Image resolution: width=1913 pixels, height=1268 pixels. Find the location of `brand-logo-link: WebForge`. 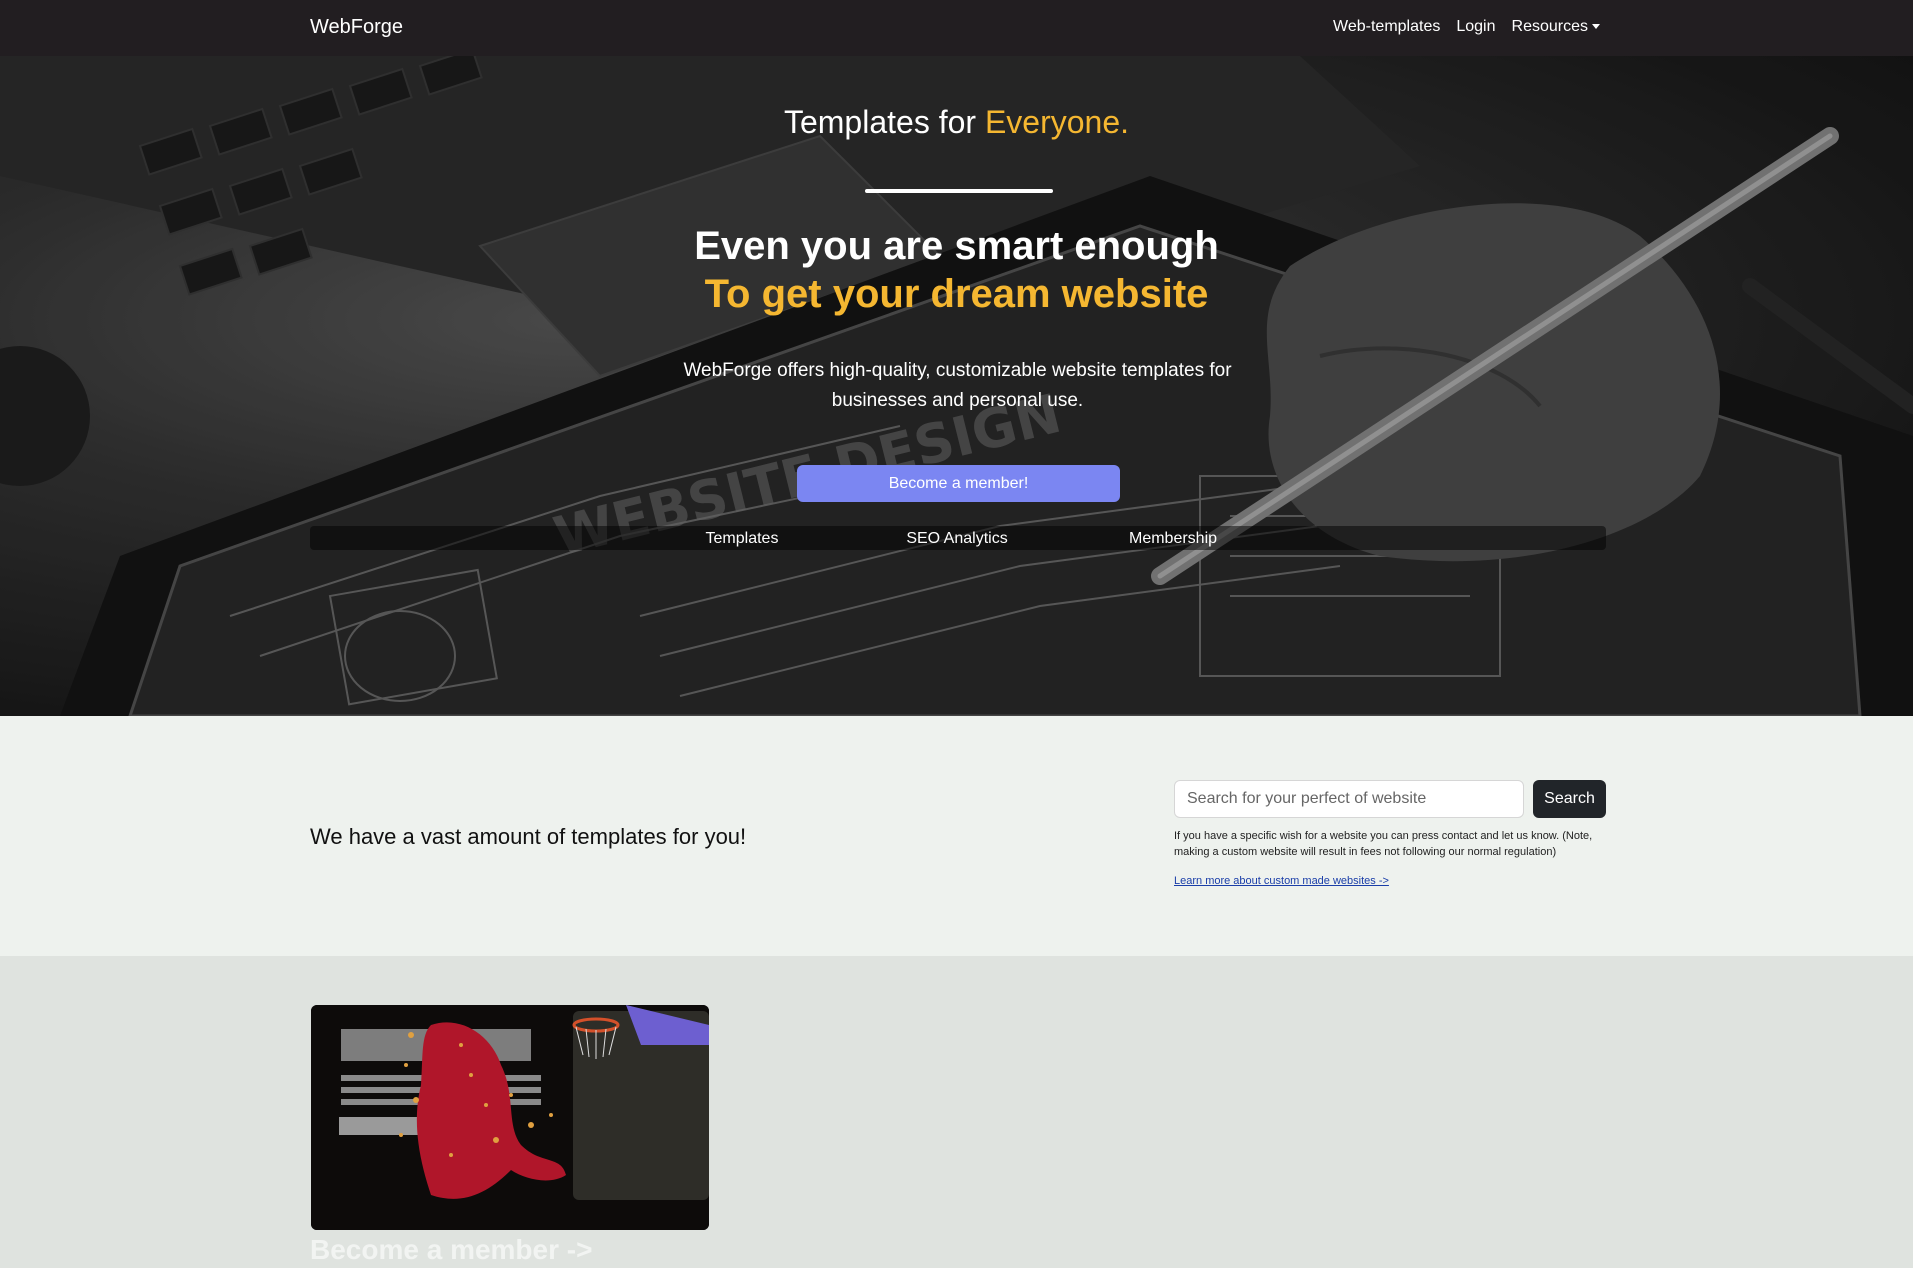

brand-logo-link: WebForge is located at coordinates (356, 27).